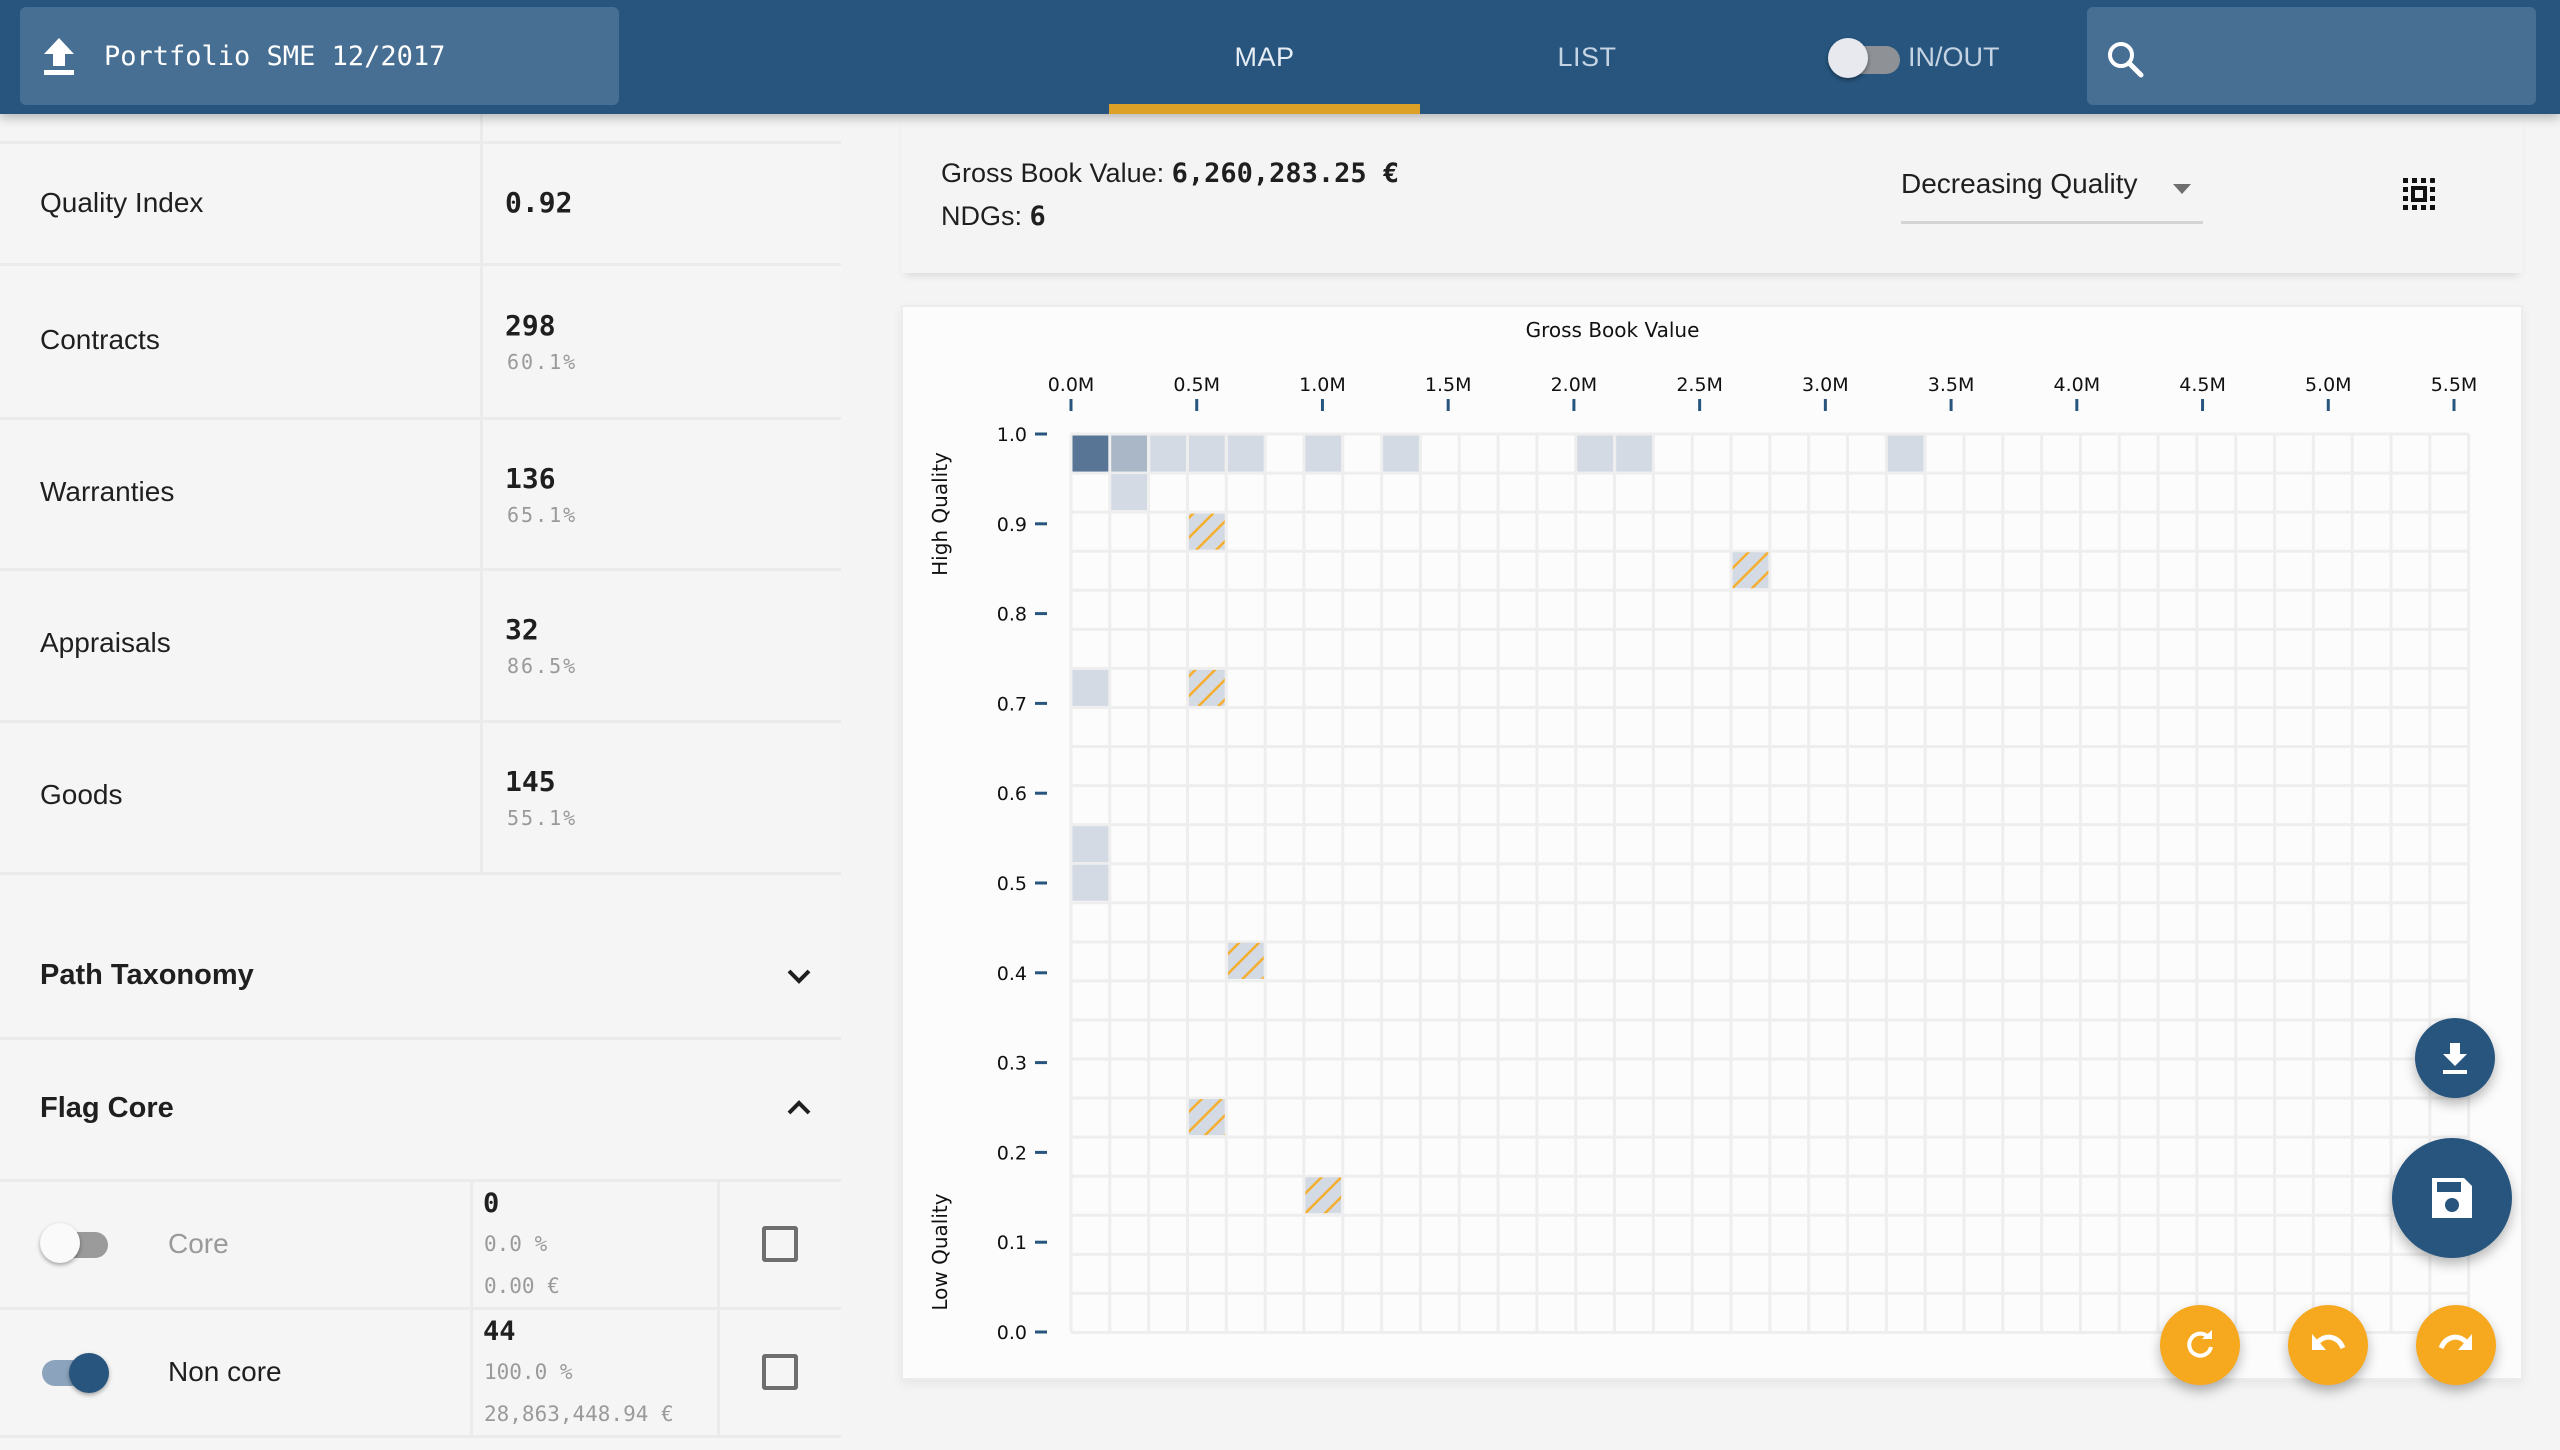 The width and height of the screenshot is (2560, 1450). Describe the element at coordinates (1056, 173) in the screenshot. I see `gbv-label: Gross Book Value:` at that location.